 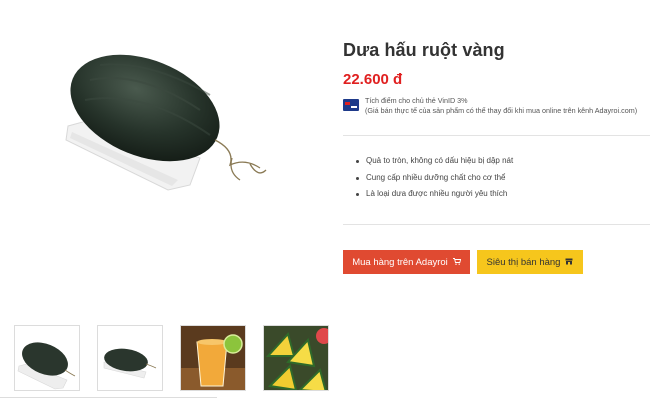 What do you see at coordinates (523, 262) in the screenshot?
I see `store-button-label: Siêu thị bán hàng` at bounding box center [523, 262].